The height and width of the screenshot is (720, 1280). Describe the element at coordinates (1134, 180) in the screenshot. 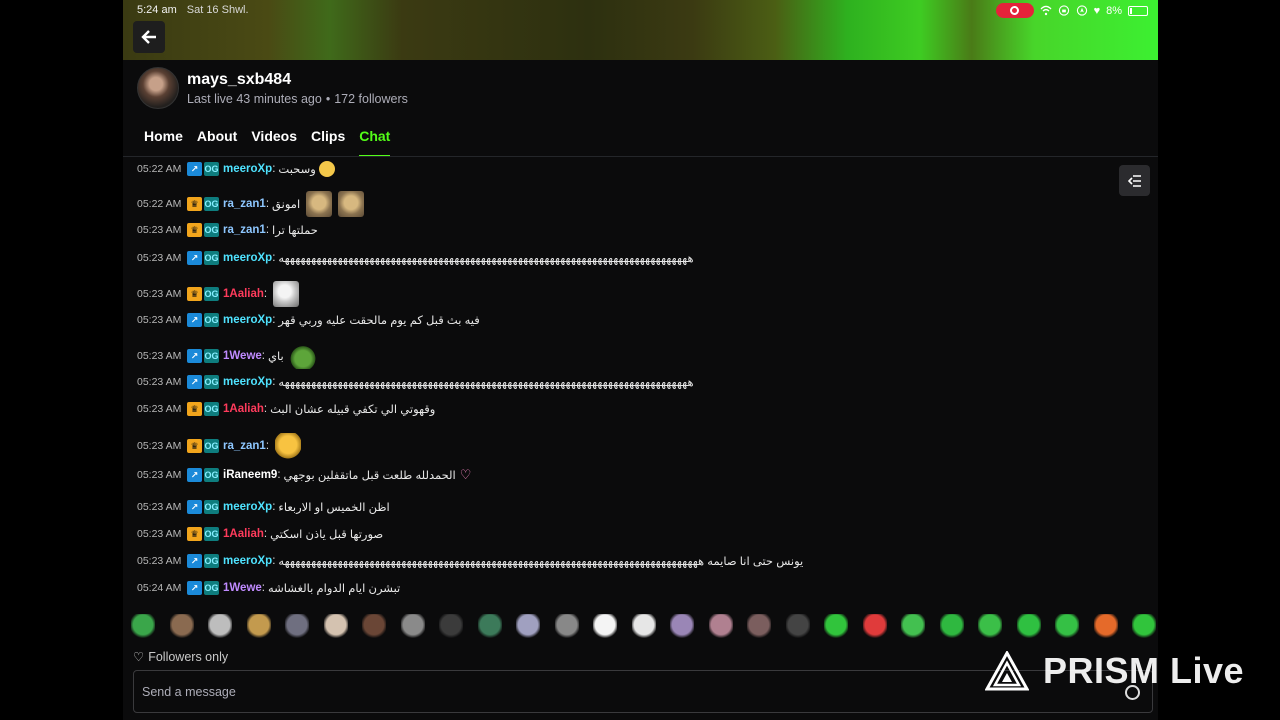

I see `collapse-chat-button` at that location.